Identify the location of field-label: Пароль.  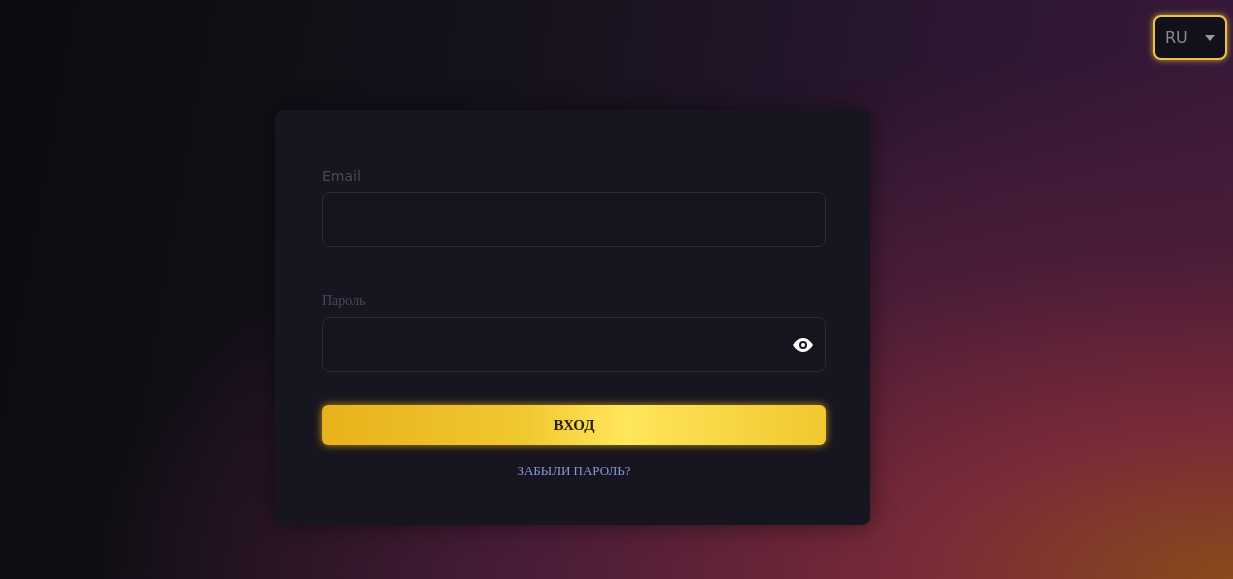
(344, 301).